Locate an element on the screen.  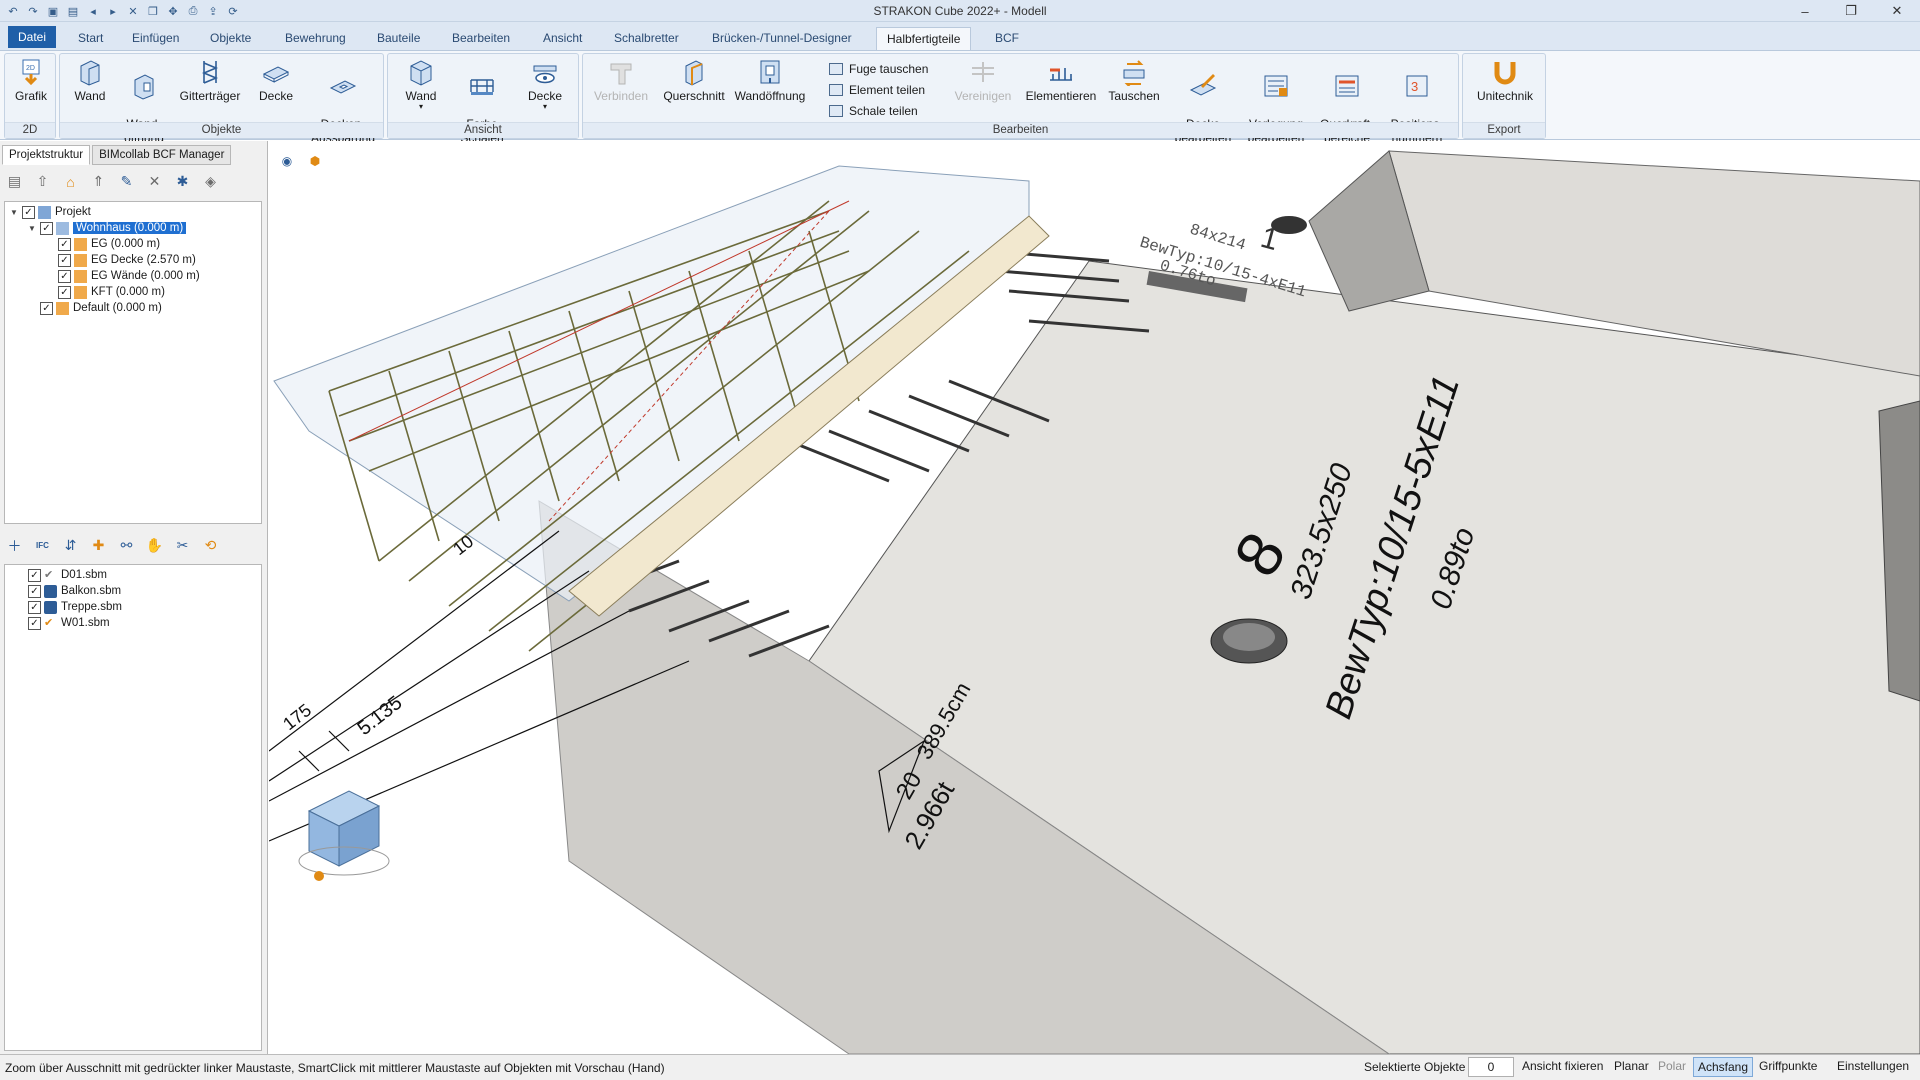
lock-icon is located at coordinates (50, 607).